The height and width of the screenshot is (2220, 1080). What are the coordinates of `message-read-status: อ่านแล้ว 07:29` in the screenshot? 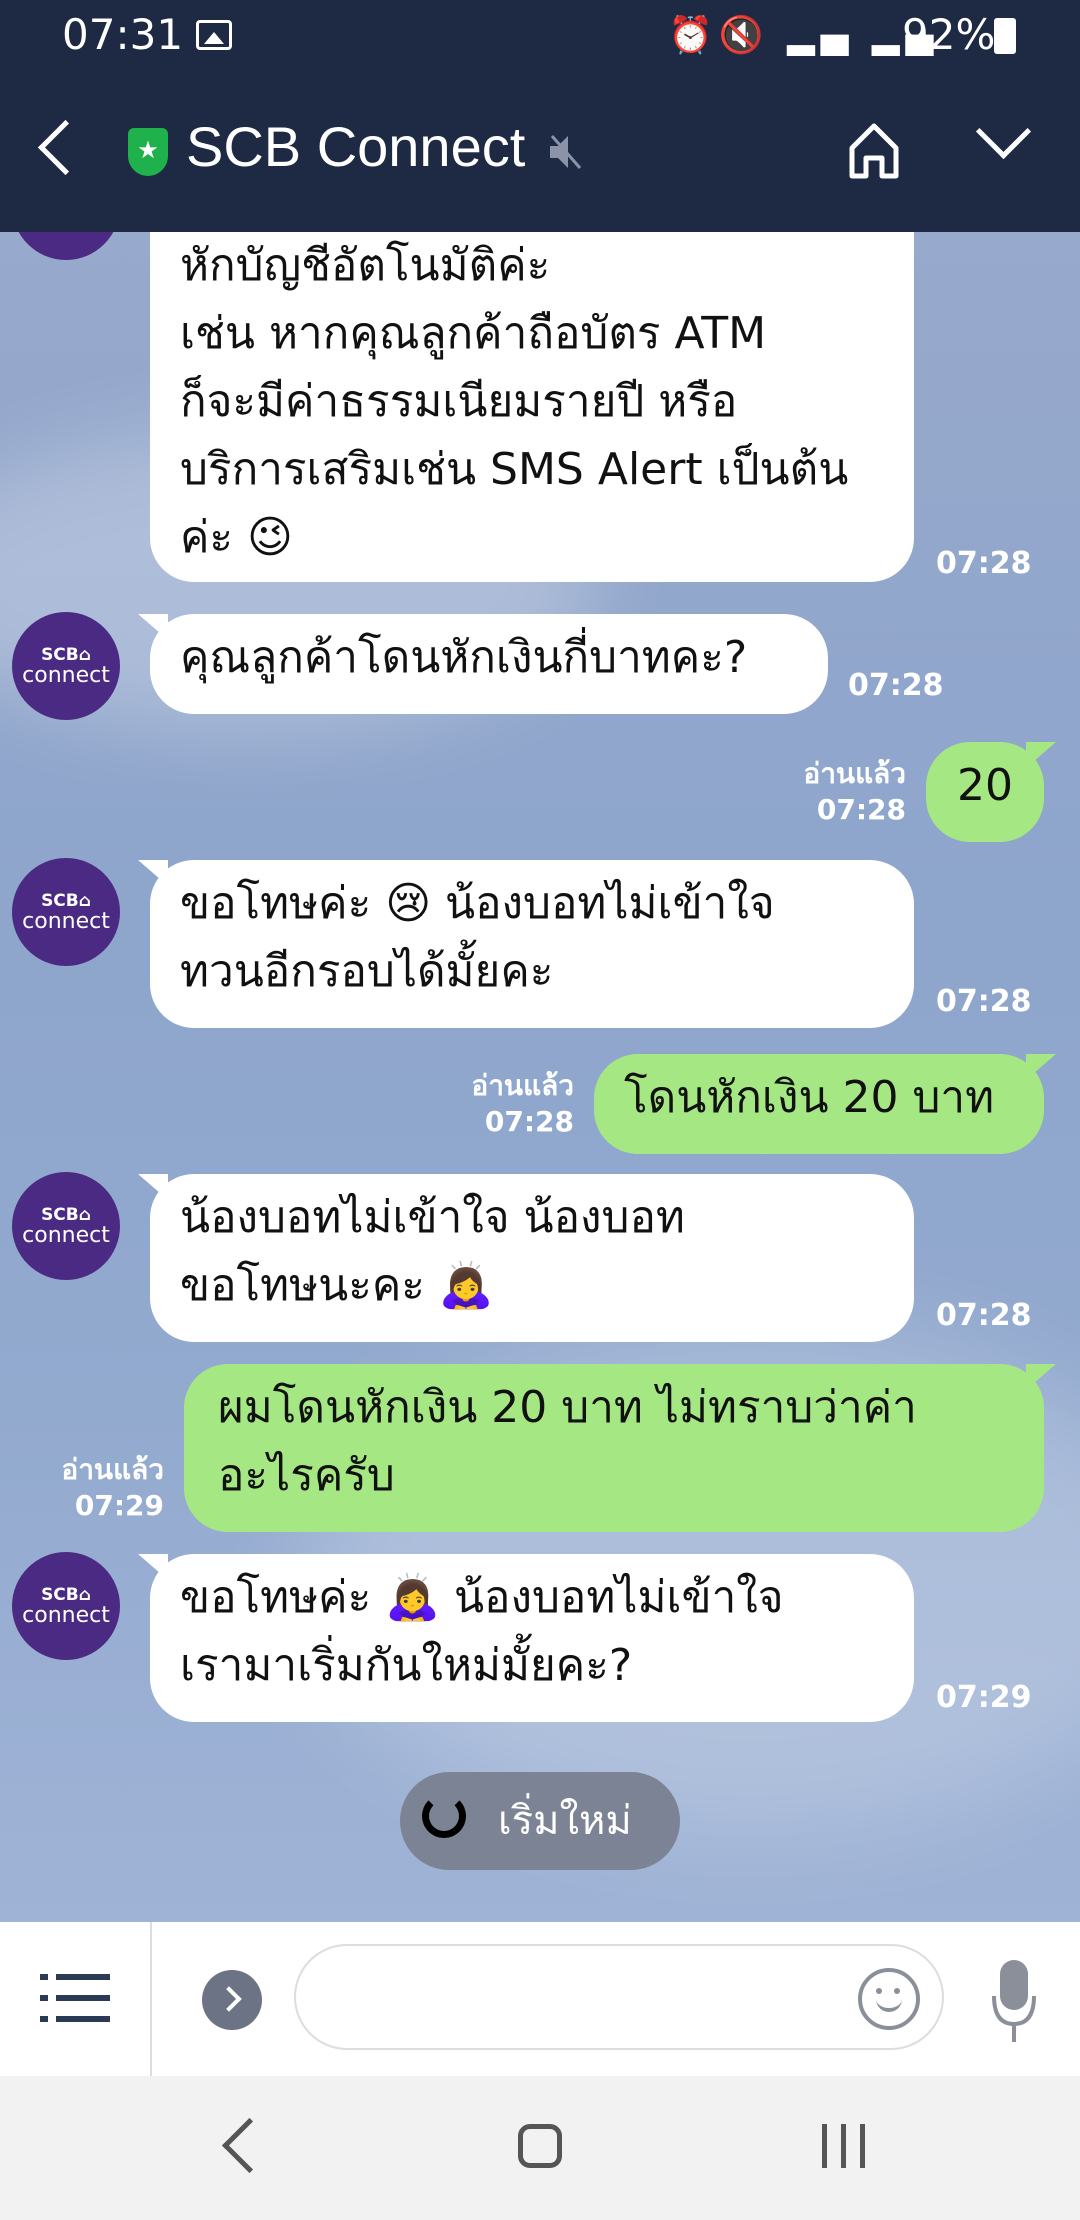 It's located at (112, 1487).